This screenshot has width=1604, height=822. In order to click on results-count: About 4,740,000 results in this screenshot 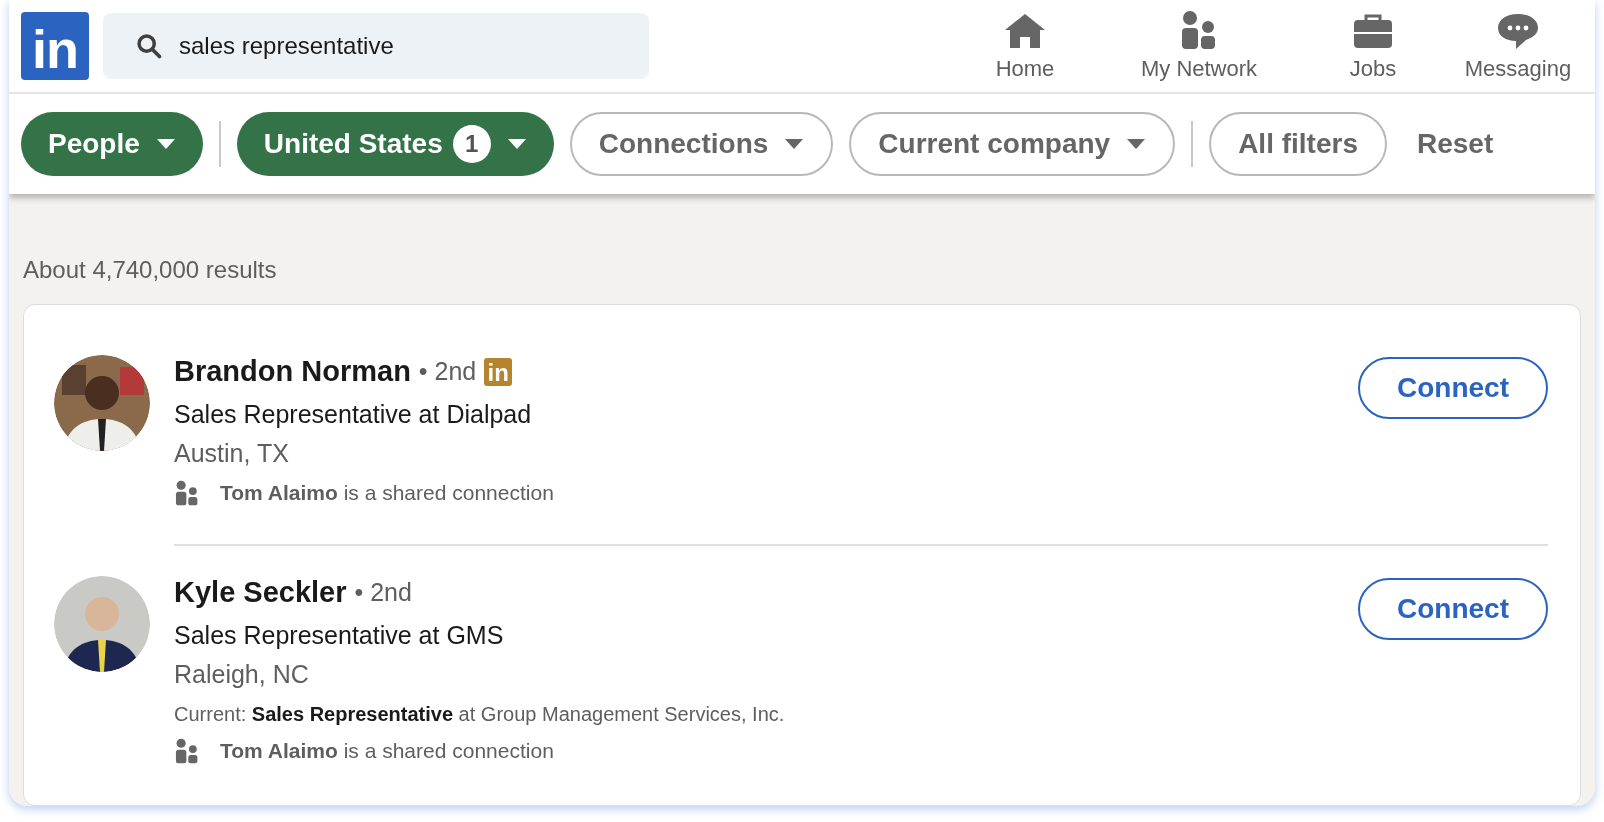, I will do `click(150, 270)`.